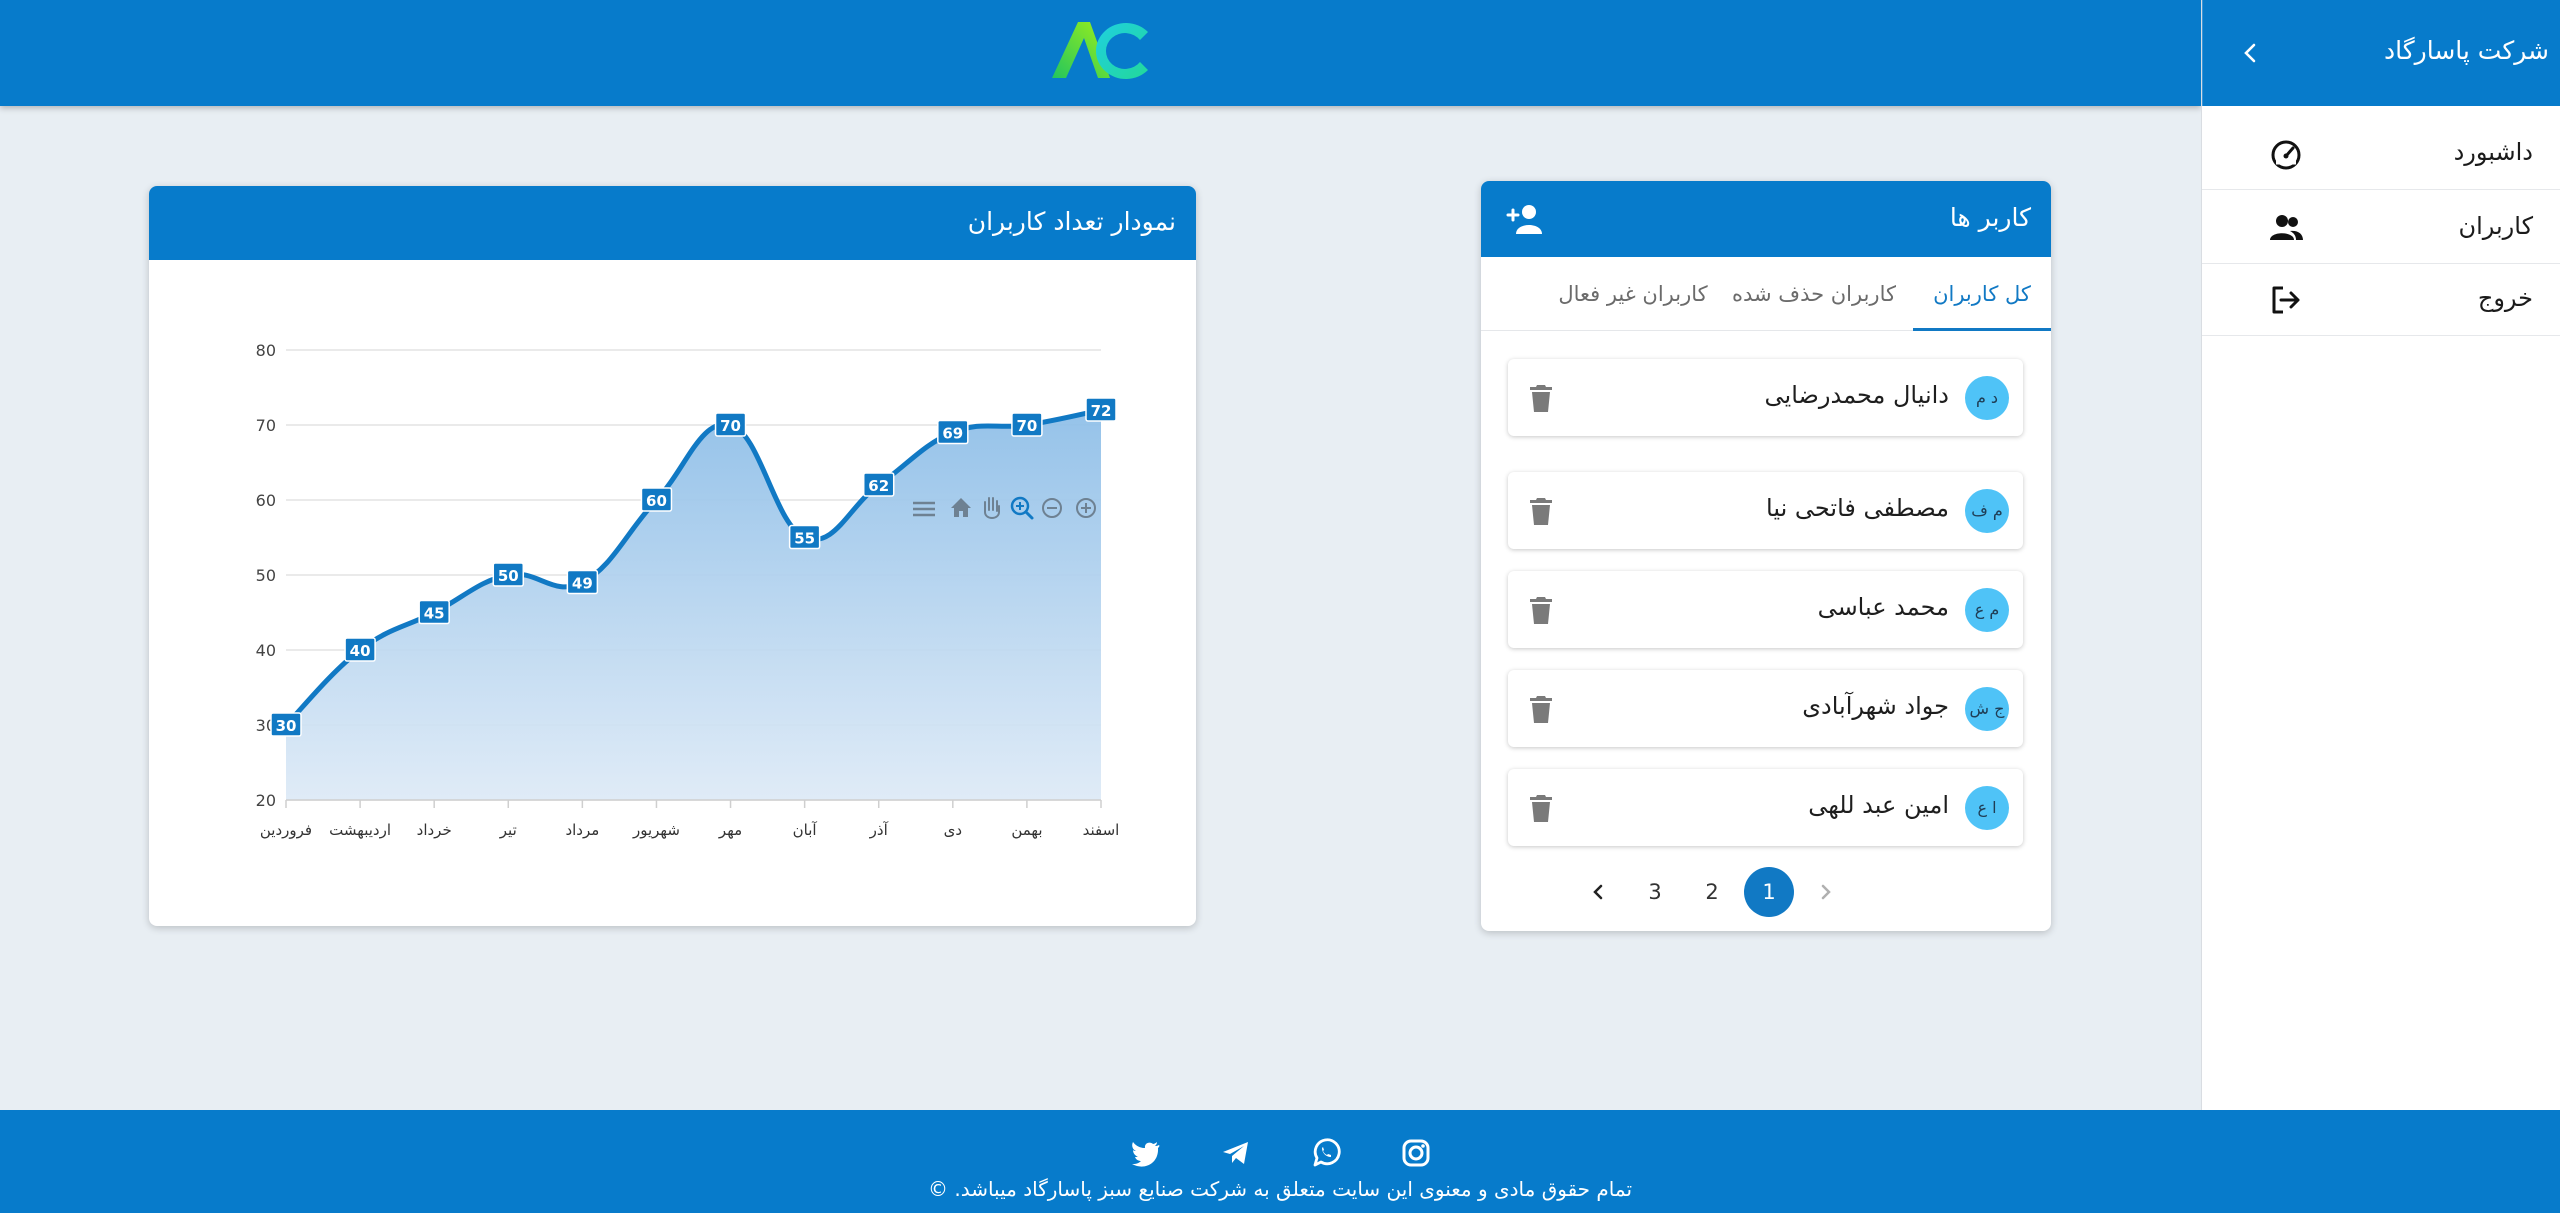 The width and height of the screenshot is (2560, 1213). I want to click on user-list-item: د م دانیال محمدرضایی, so click(1765, 397).